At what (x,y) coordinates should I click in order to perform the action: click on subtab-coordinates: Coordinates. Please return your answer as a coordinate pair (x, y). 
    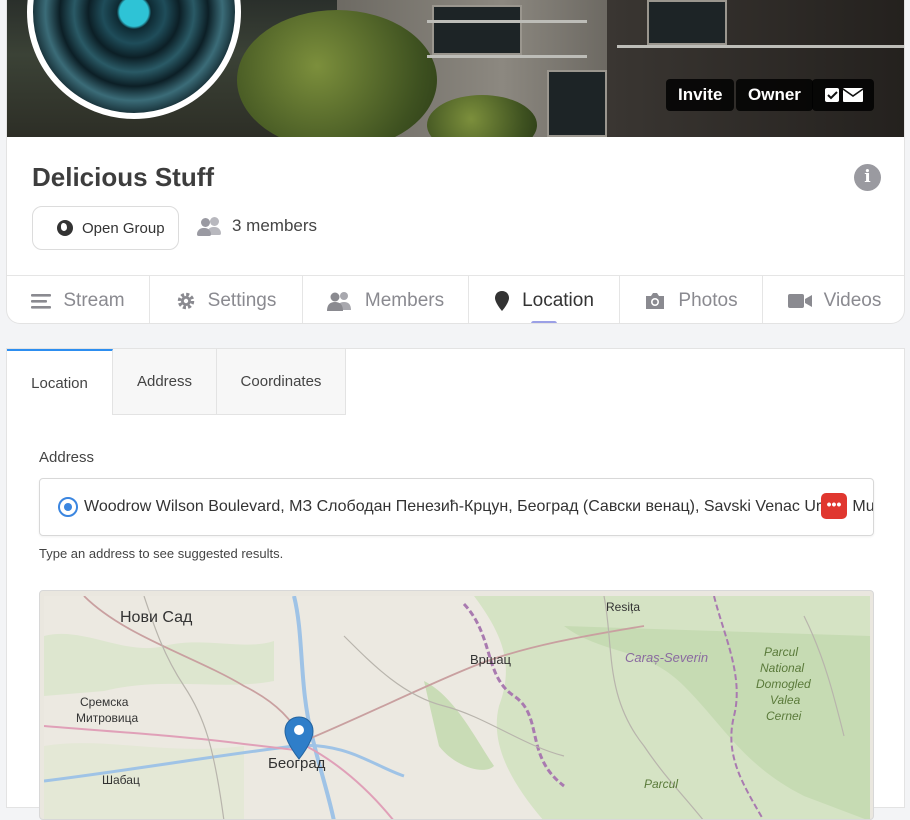
    Looking at the image, I should click on (281, 382).